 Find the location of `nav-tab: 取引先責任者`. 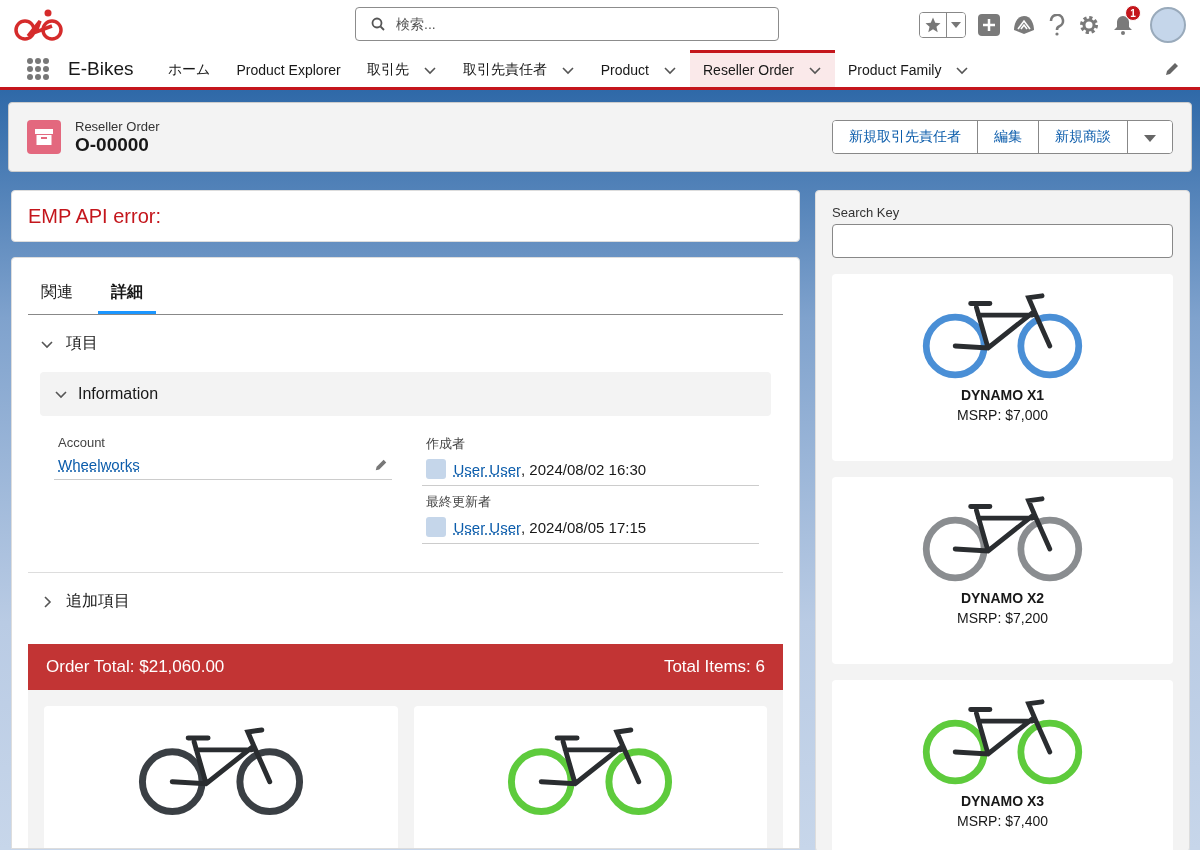

nav-tab: 取引先責任者 is located at coordinates (518, 68).